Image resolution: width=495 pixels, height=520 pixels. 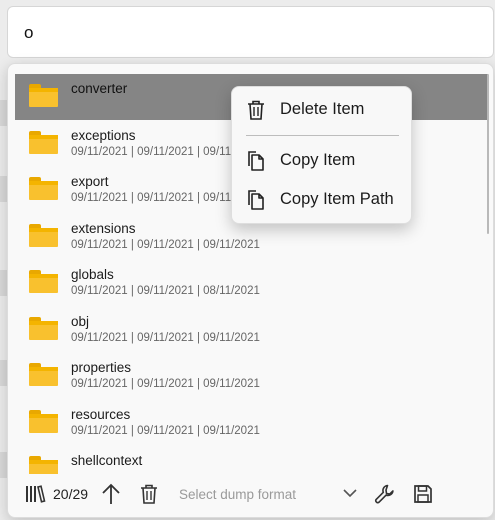 I want to click on context-menu: Delete Item Copy Item Copy Item Path, so click(x=321, y=155).